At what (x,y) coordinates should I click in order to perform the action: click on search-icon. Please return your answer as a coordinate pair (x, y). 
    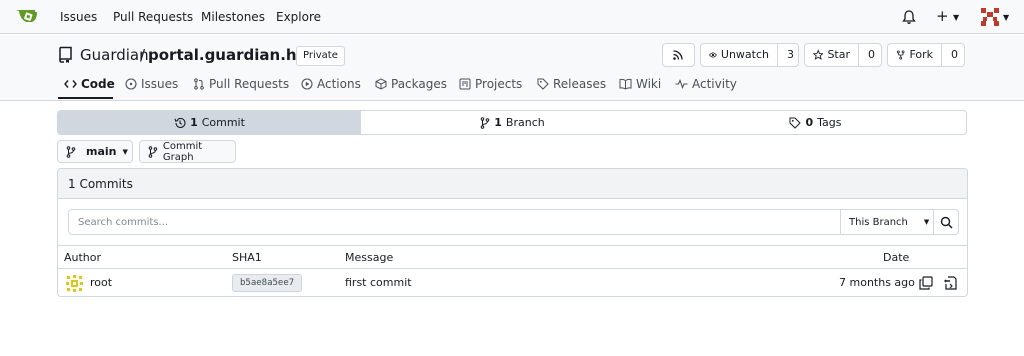
    Looking at the image, I should click on (946, 222).